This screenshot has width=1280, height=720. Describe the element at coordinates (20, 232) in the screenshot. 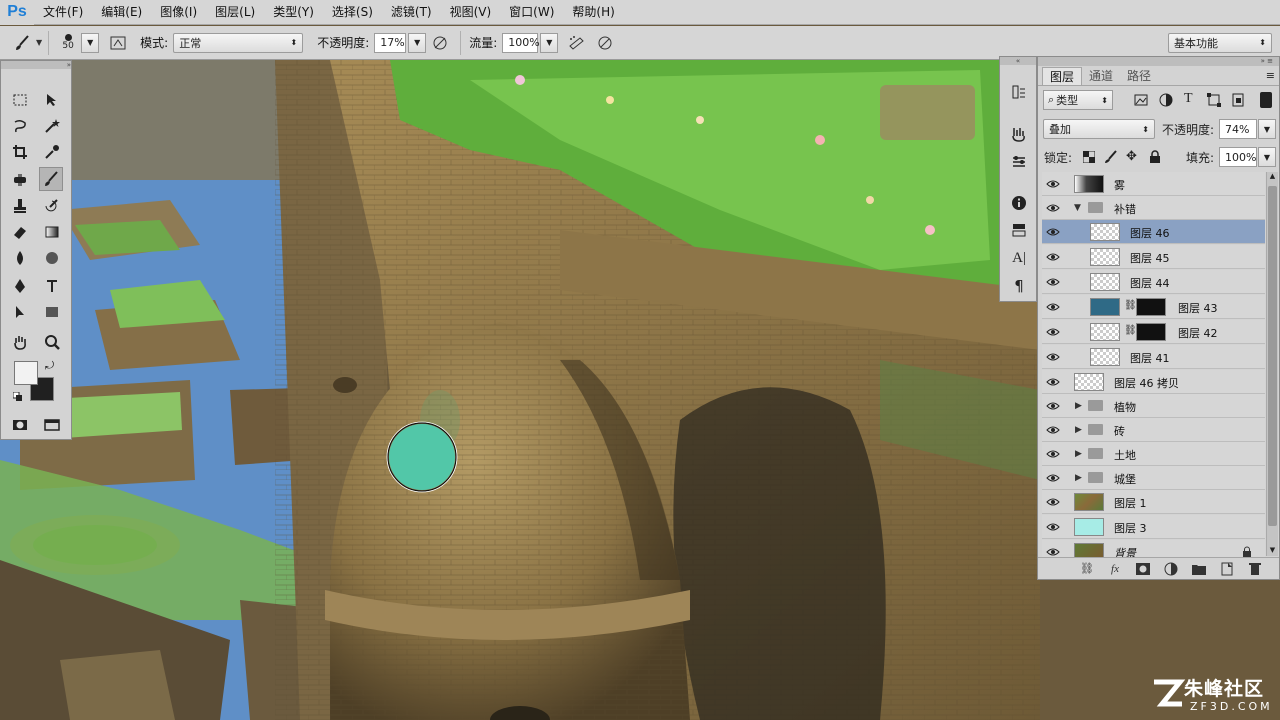

I see `eraser-tool-icon` at that location.